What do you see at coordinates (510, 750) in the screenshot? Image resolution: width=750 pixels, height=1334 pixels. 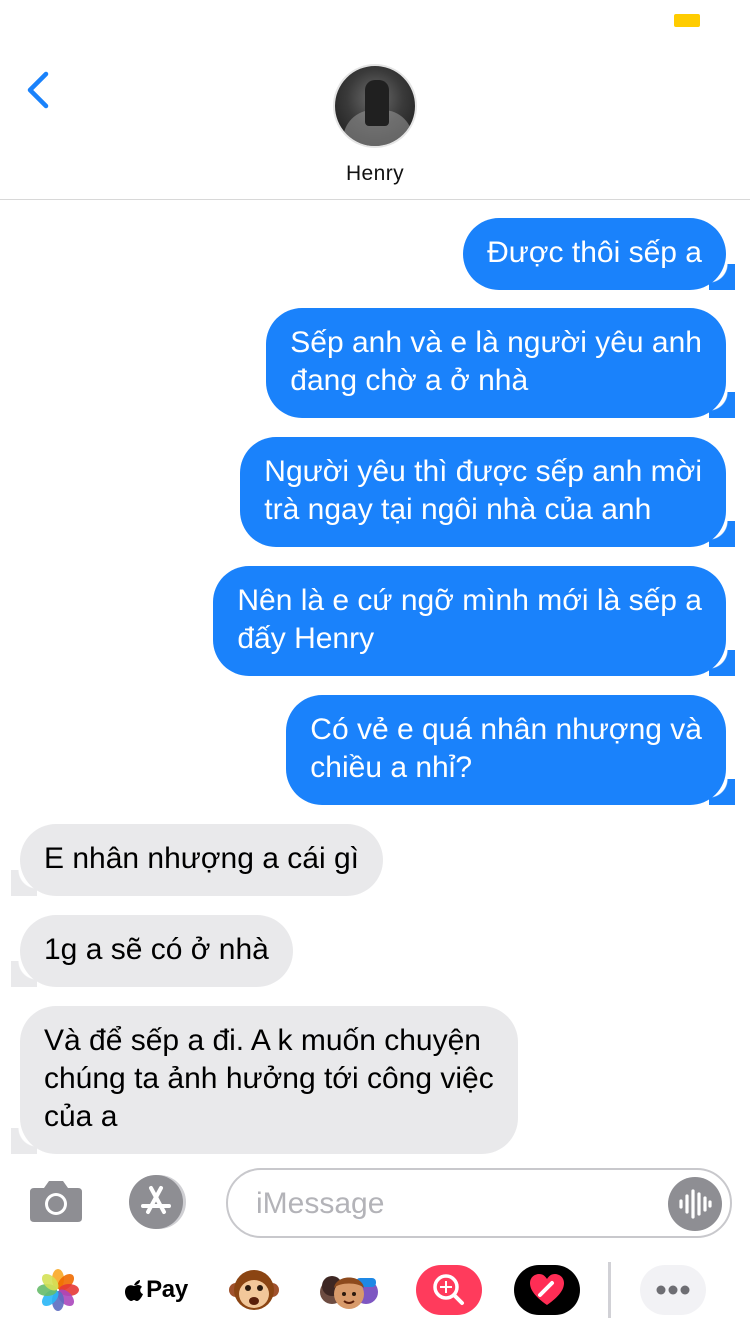 I see `message-bubble-sent: Có vẻ e quá nhân nhượng và chiều a nhỉ?` at bounding box center [510, 750].